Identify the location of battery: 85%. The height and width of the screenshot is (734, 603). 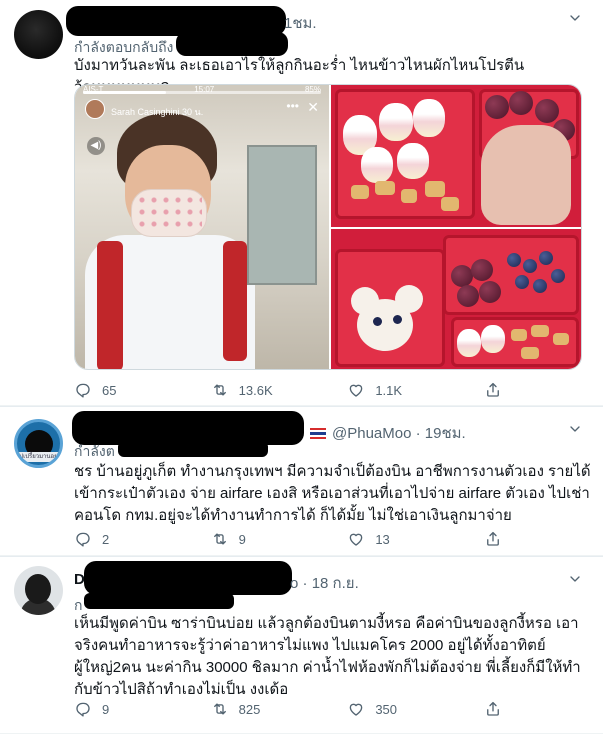
(312, 89).